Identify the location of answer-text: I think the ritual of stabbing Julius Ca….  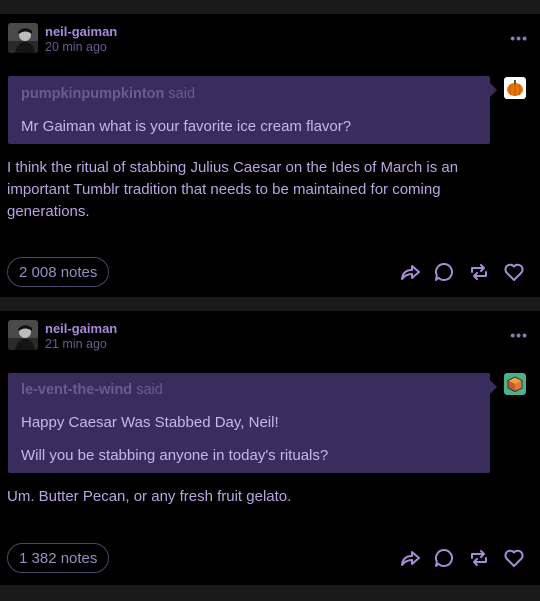
(233, 189).